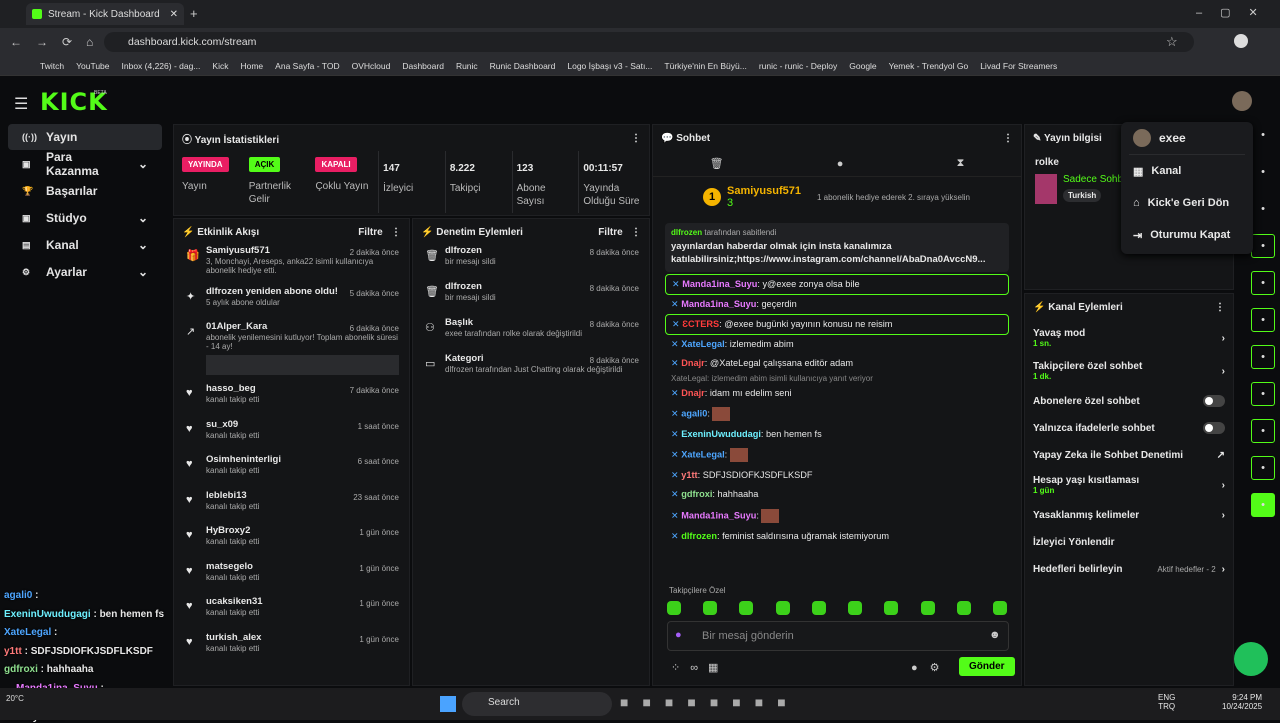 The height and width of the screenshot is (723, 1280). I want to click on clipboard-icon: •, so click(1263, 283).